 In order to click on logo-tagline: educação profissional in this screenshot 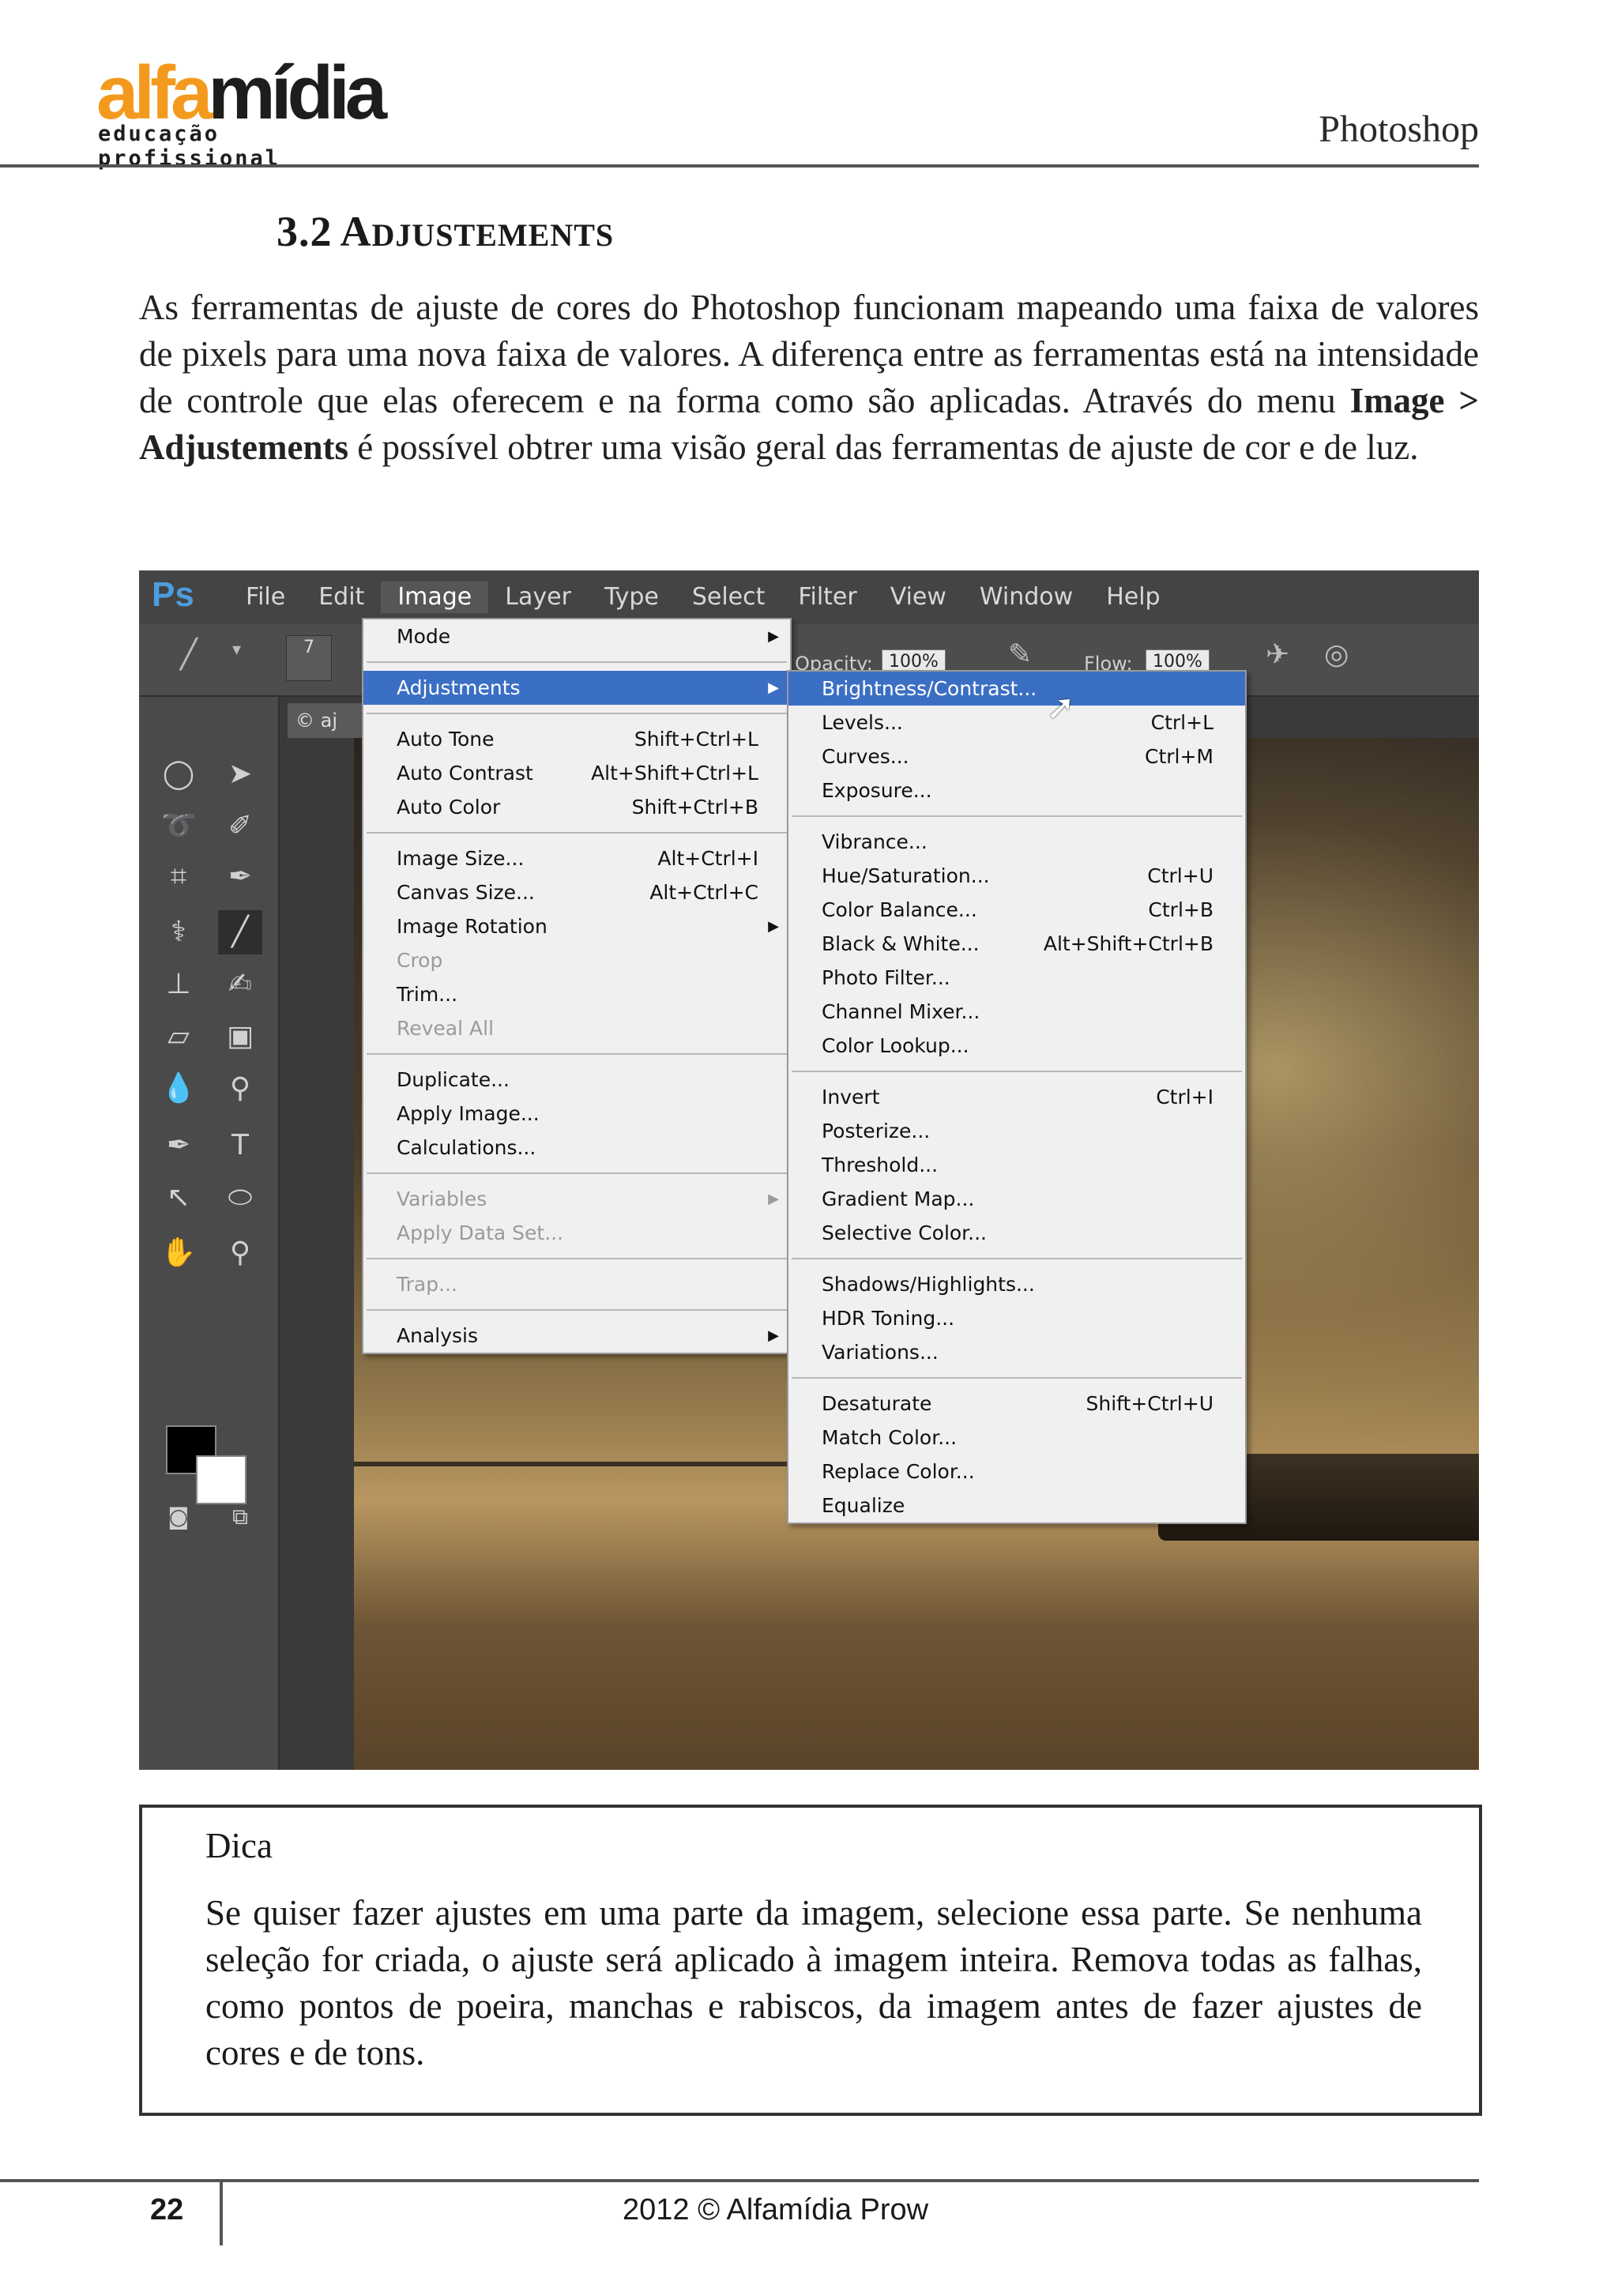, I will do `click(189, 146)`.